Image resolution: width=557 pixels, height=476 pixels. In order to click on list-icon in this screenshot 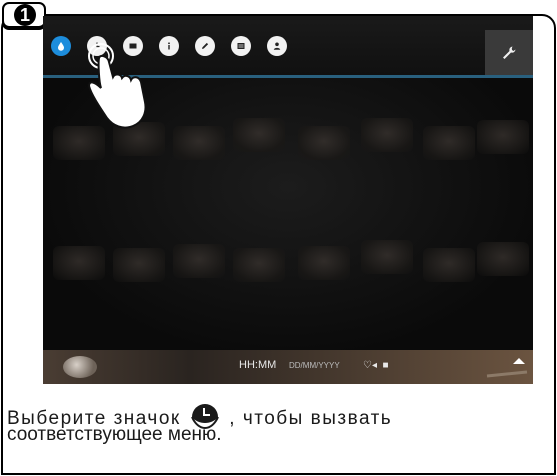, I will do `click(241, 46)`.